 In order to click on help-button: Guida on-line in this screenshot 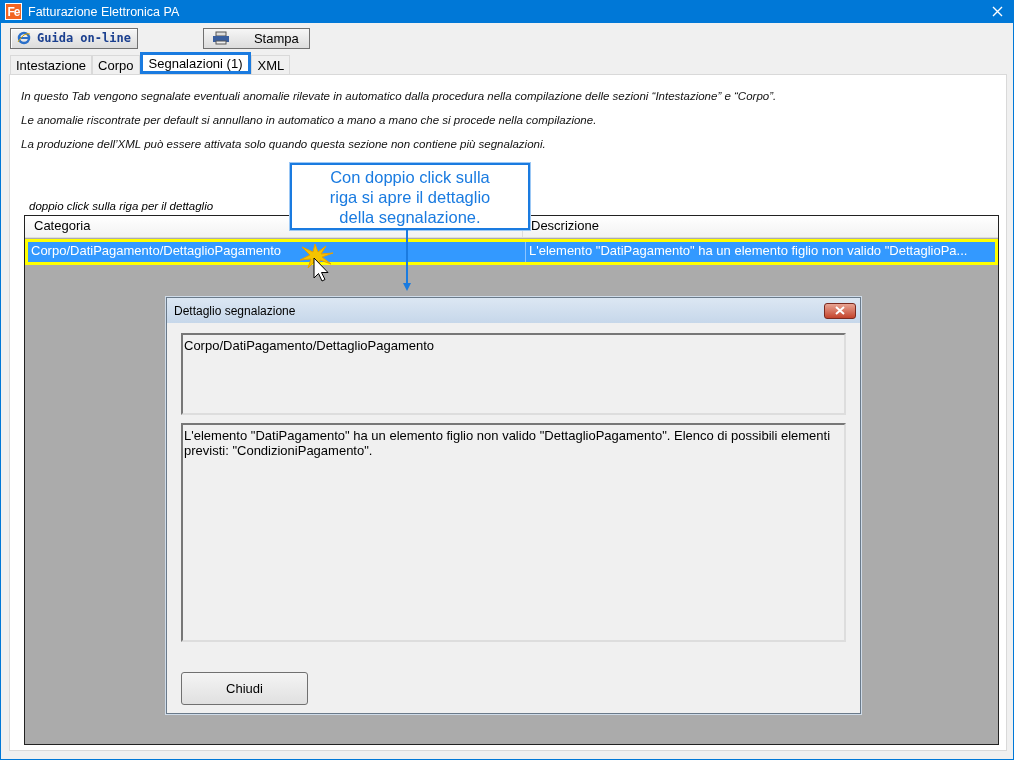, I will do `click(74, 38)`.